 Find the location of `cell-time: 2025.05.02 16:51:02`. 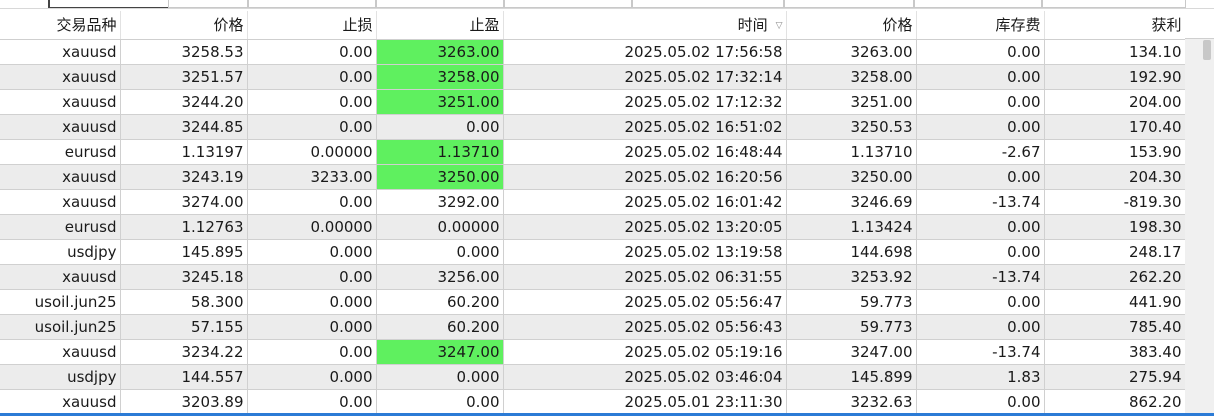

cell-time: 2025.05.02 16:51:02 is located at coordinates (645, 127).